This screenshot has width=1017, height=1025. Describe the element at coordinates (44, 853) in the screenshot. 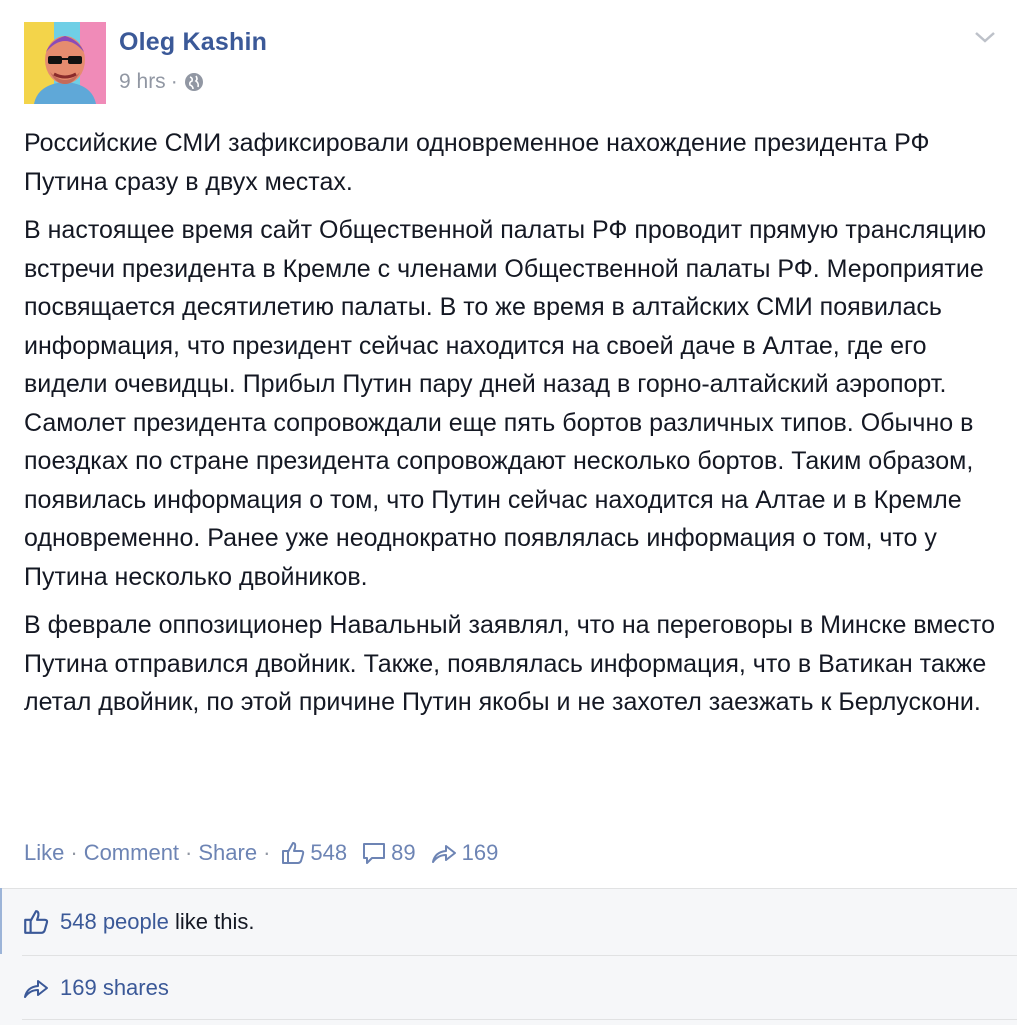

I see `like-link: Like` at that location.